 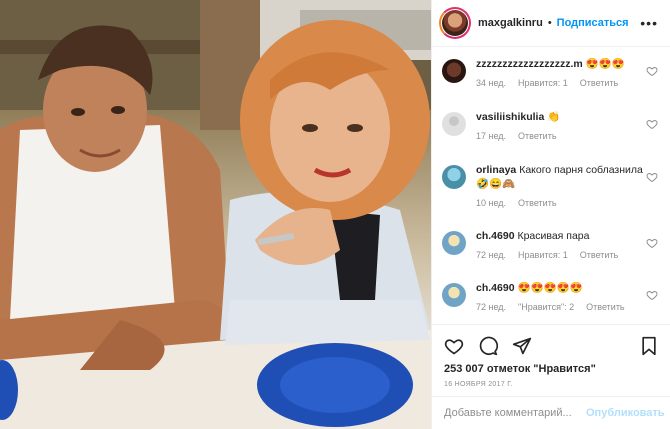 What do you see at coordinates (546, 307) in the screenshot?
I see `comment-like-count: "Нравится": 2` at bounding box center [546, 307].